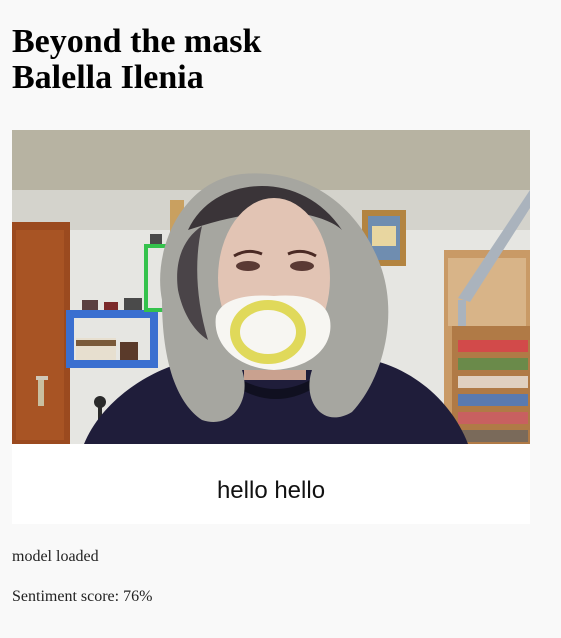  I want to click on title-line-2: Balella Ilenia, so click(108, 77).